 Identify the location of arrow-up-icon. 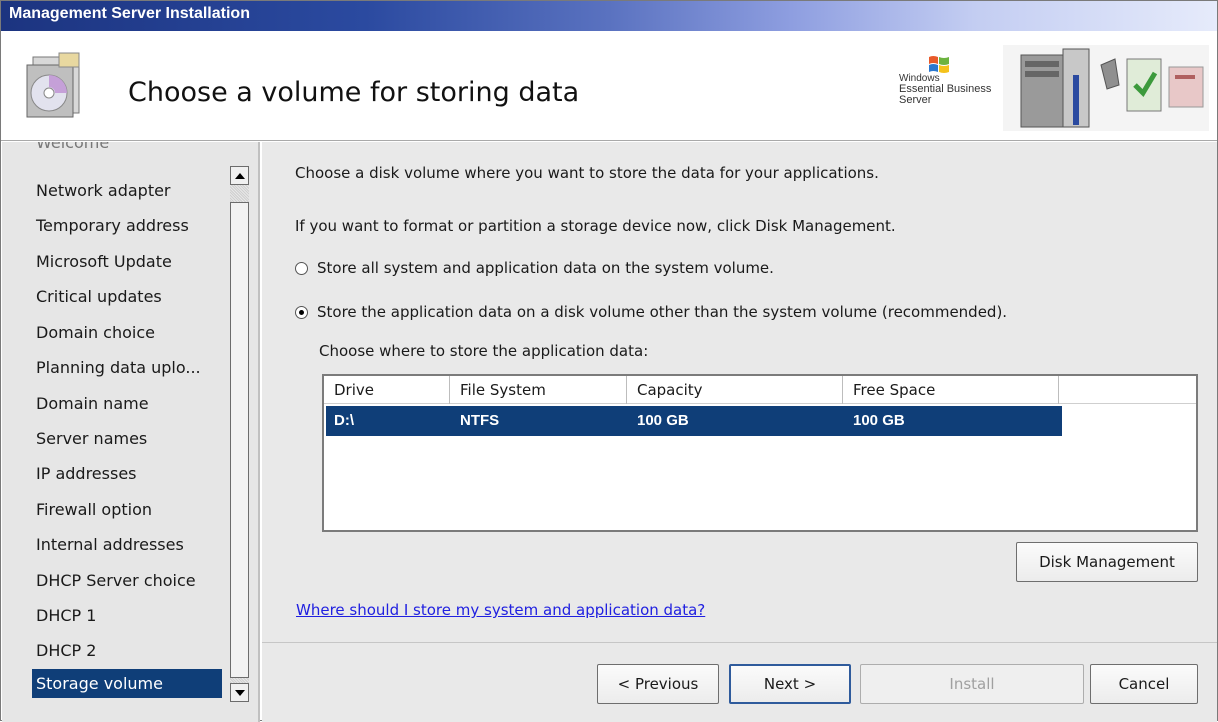
(239, 175).